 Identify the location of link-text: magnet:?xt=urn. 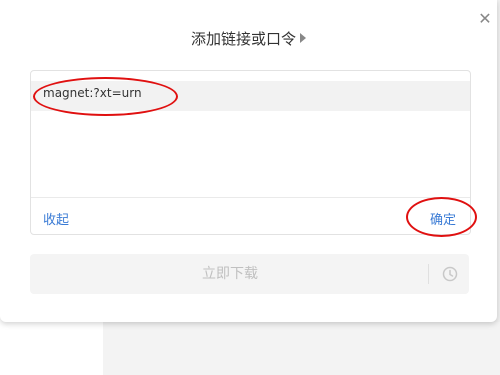
(92, 93).